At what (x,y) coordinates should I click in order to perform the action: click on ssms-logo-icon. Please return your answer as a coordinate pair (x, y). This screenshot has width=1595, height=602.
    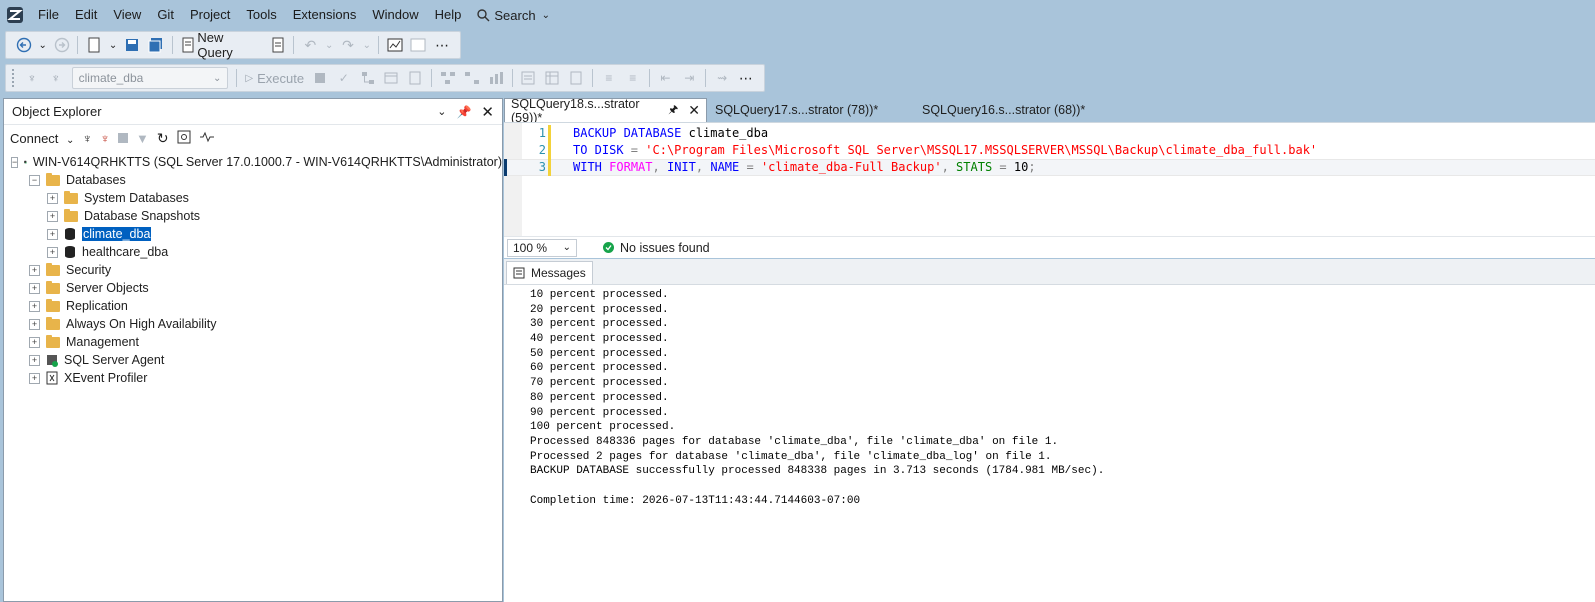
    Looking at the image, I should click on (15, 15).